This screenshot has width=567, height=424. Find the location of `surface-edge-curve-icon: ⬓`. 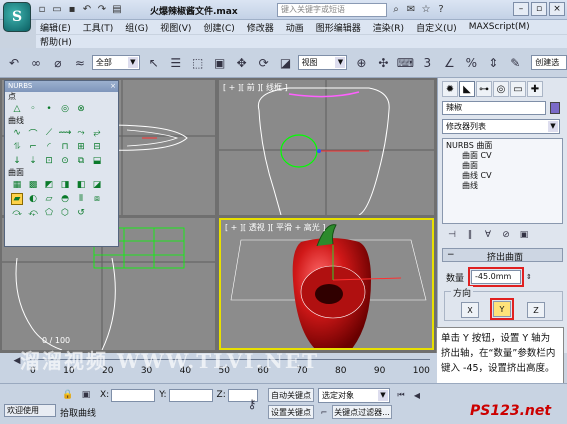

surface-edge-curve-icon: ⬓ is located at coordinates (97, 161).